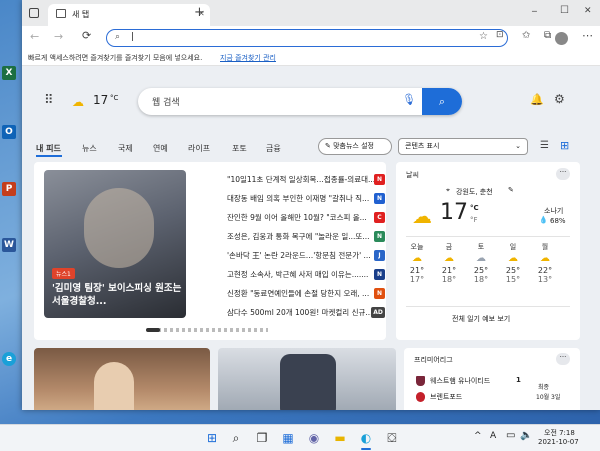 The width and height of the screenshot is (600, 451). I want to click on edge-taskbar-icon: ◐, so click(366, 438).